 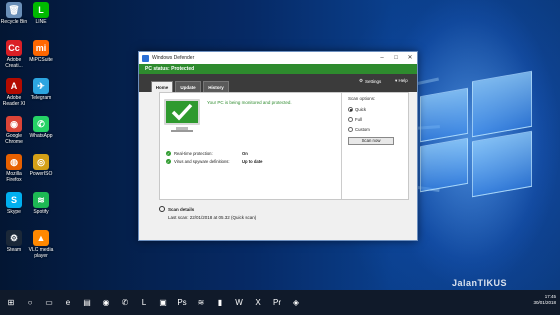 What do you see at coordinates (41, 10) in the screenshot?
I see `app-icon: L` at bounding box center [41, 10].